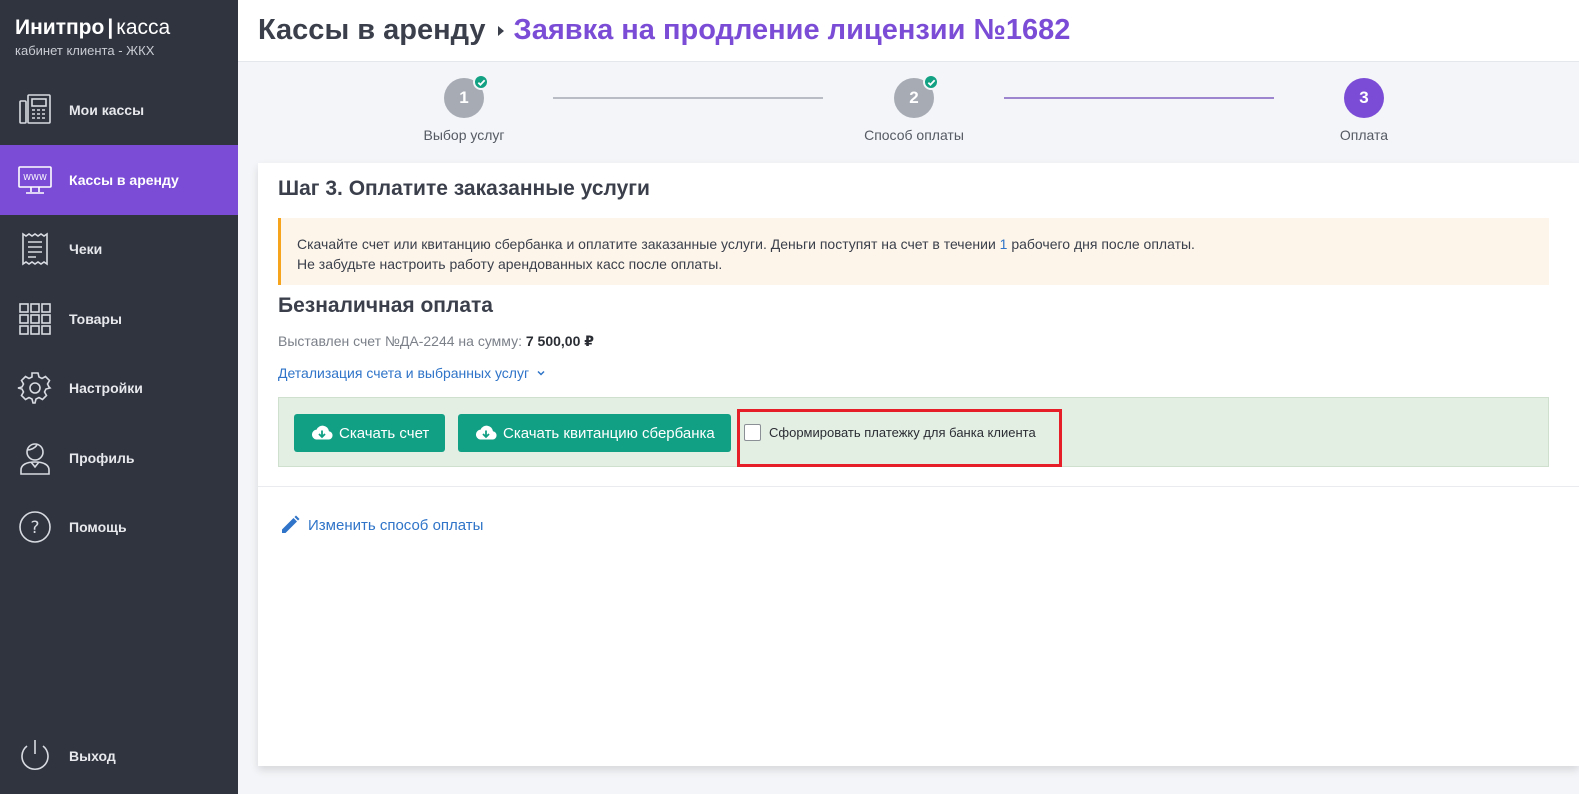 The height and width of the screenshot is (794, 1579). What do you see at coordinates (372, 30) in the screenshot?
I see `breadcrumb-root-link: Кассы в аренду` at bounding box center [372, 30].